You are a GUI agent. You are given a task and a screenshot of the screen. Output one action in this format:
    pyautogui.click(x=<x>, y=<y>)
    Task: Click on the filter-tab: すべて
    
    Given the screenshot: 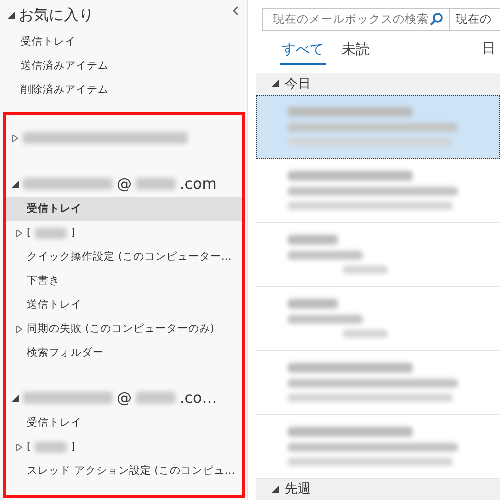 What is the action you would take?
    pyautogui.click(x=303, y=53)
    